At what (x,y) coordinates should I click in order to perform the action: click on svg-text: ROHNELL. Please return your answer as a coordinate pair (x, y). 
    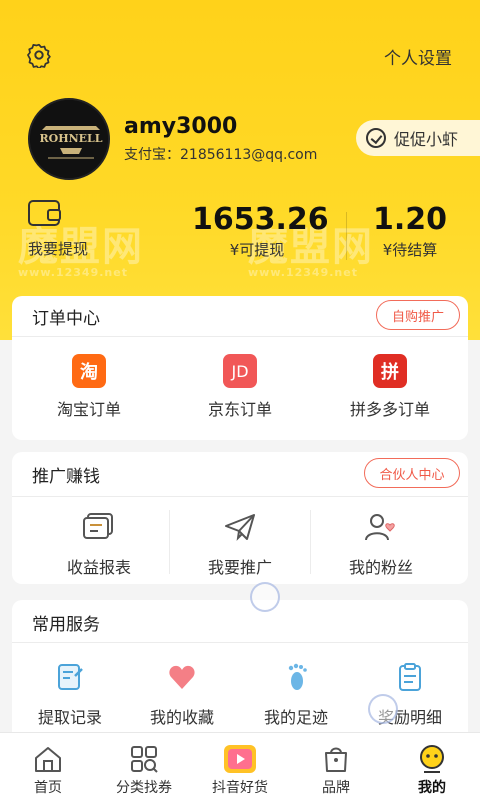
    Looking at the image, I should click on (70, 138).